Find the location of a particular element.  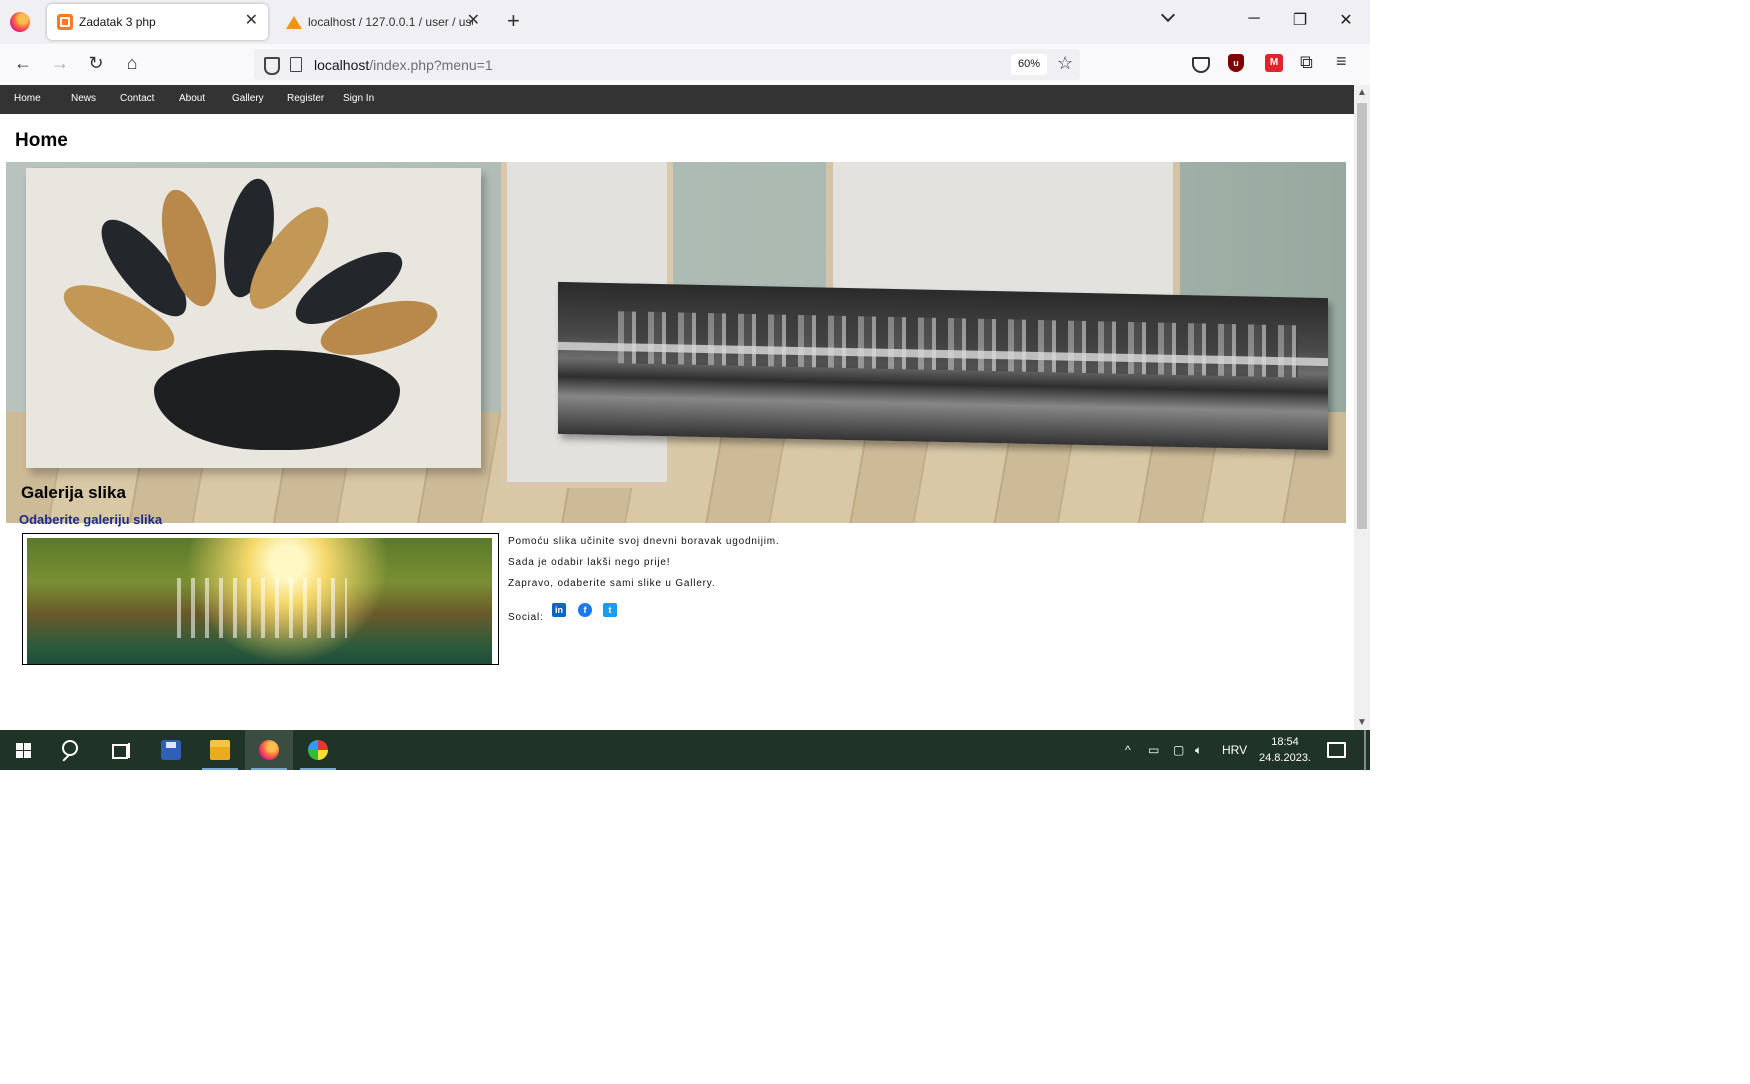

zoom-indicator: 60% is located at coordinates (1029, 64).